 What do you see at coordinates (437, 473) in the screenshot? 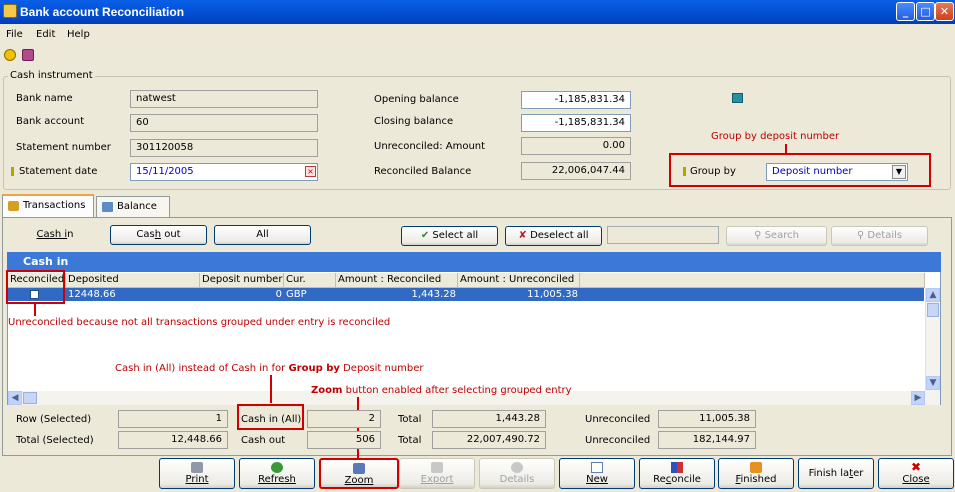
I see `export-button: Export` at bounding box center [437, 473].